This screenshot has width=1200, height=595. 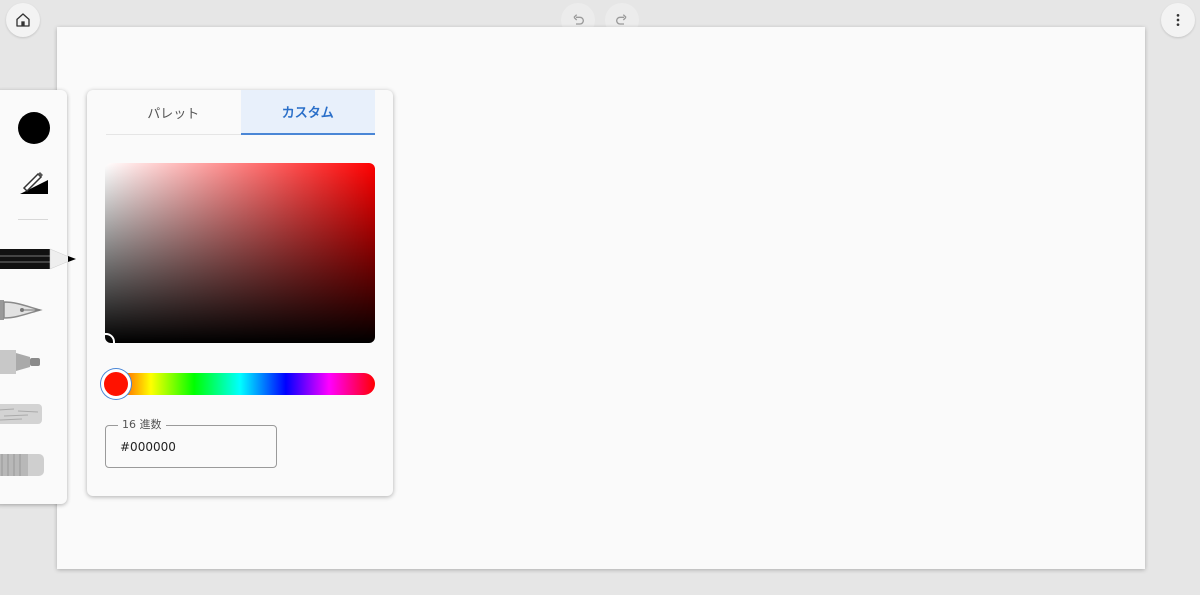 I want to click on more-vert-icon, so click(x=1178, y=20).